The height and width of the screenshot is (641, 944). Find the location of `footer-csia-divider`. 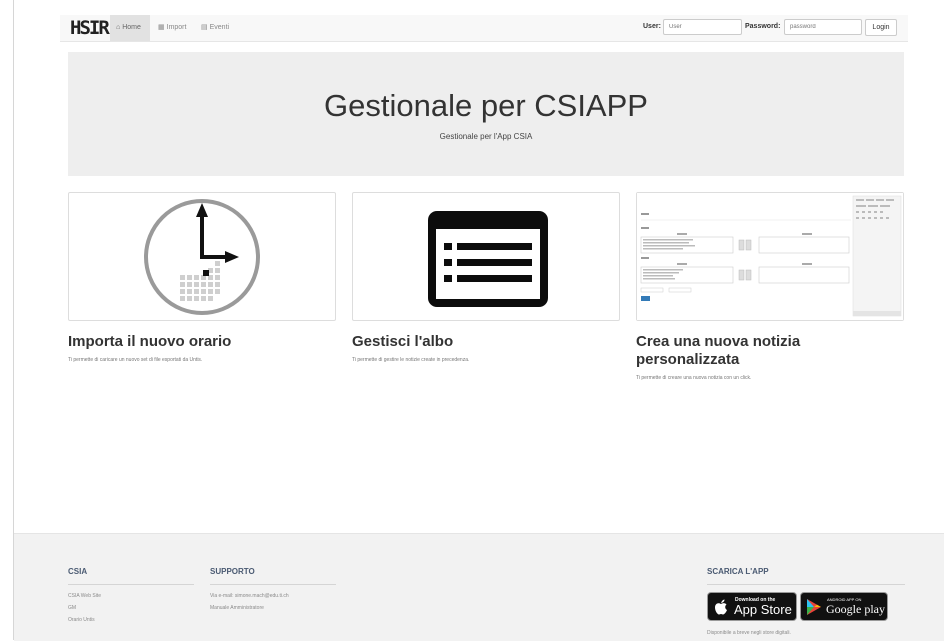

footer-csia-divider is located at coordinates (131, 584).